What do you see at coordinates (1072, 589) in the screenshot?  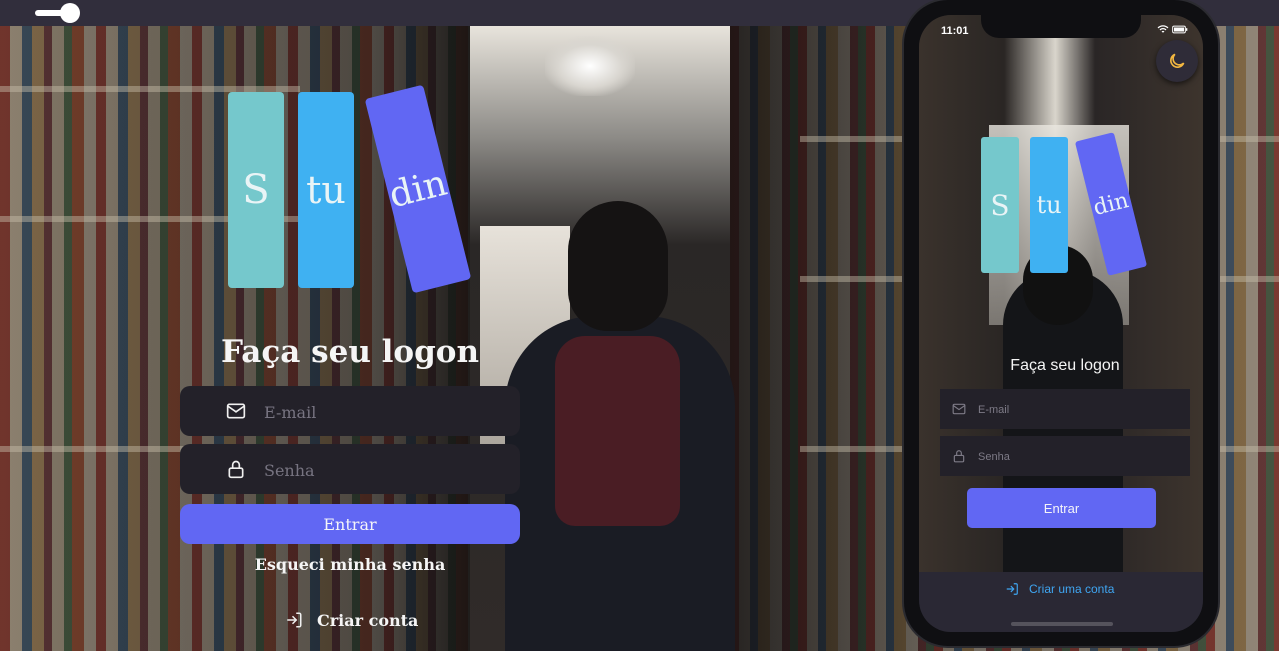 I see `phone-create-account-label: Criar uma conta` at bounding box center [1072, 589].